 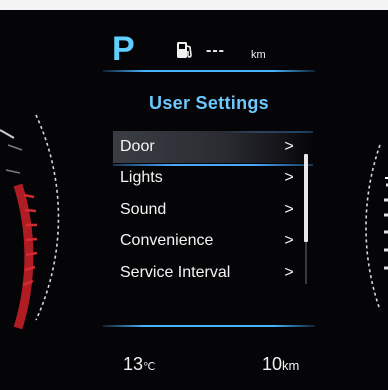 I want to click on menu-item-convenience: Convenience >, so click(x=213, y=242).